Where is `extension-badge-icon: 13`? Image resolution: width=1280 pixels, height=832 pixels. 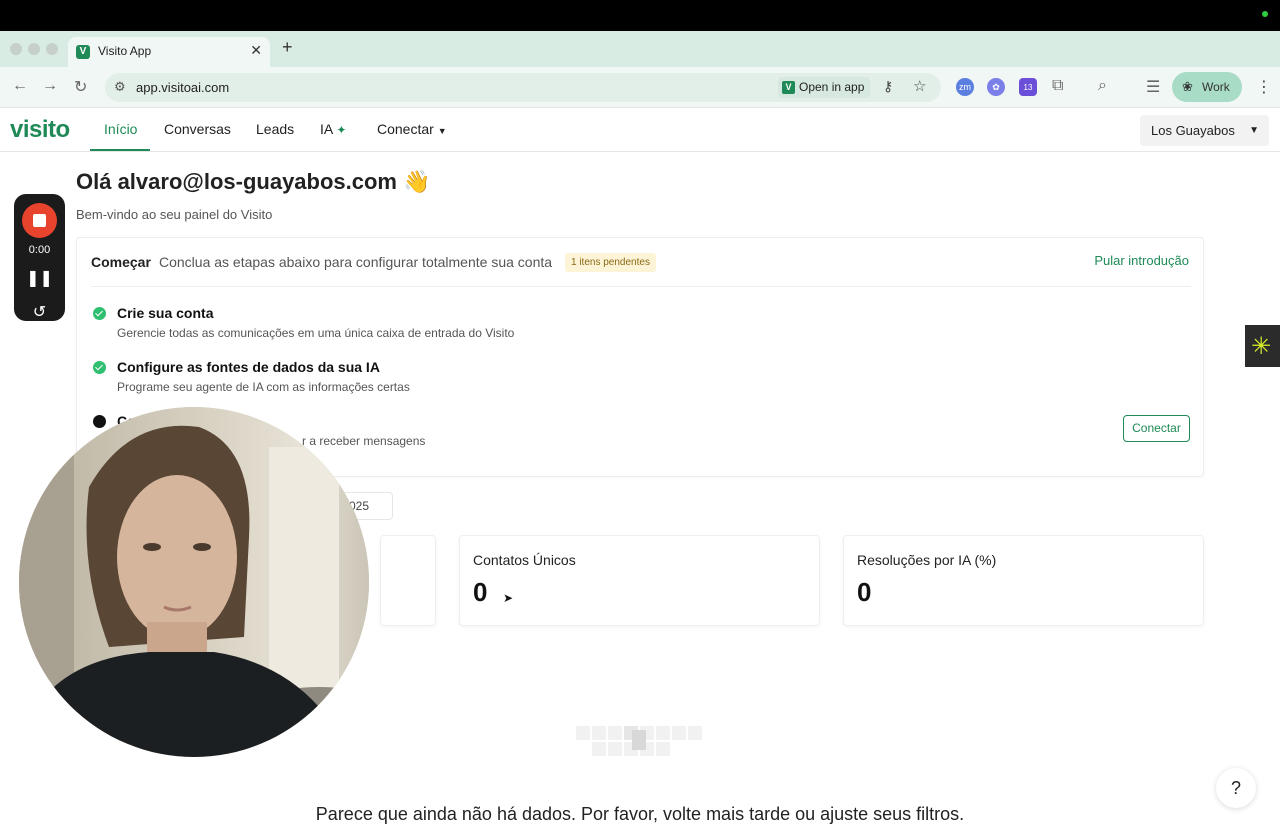 extension-badge-icon: 13 is located at coordinates (1028, 87).